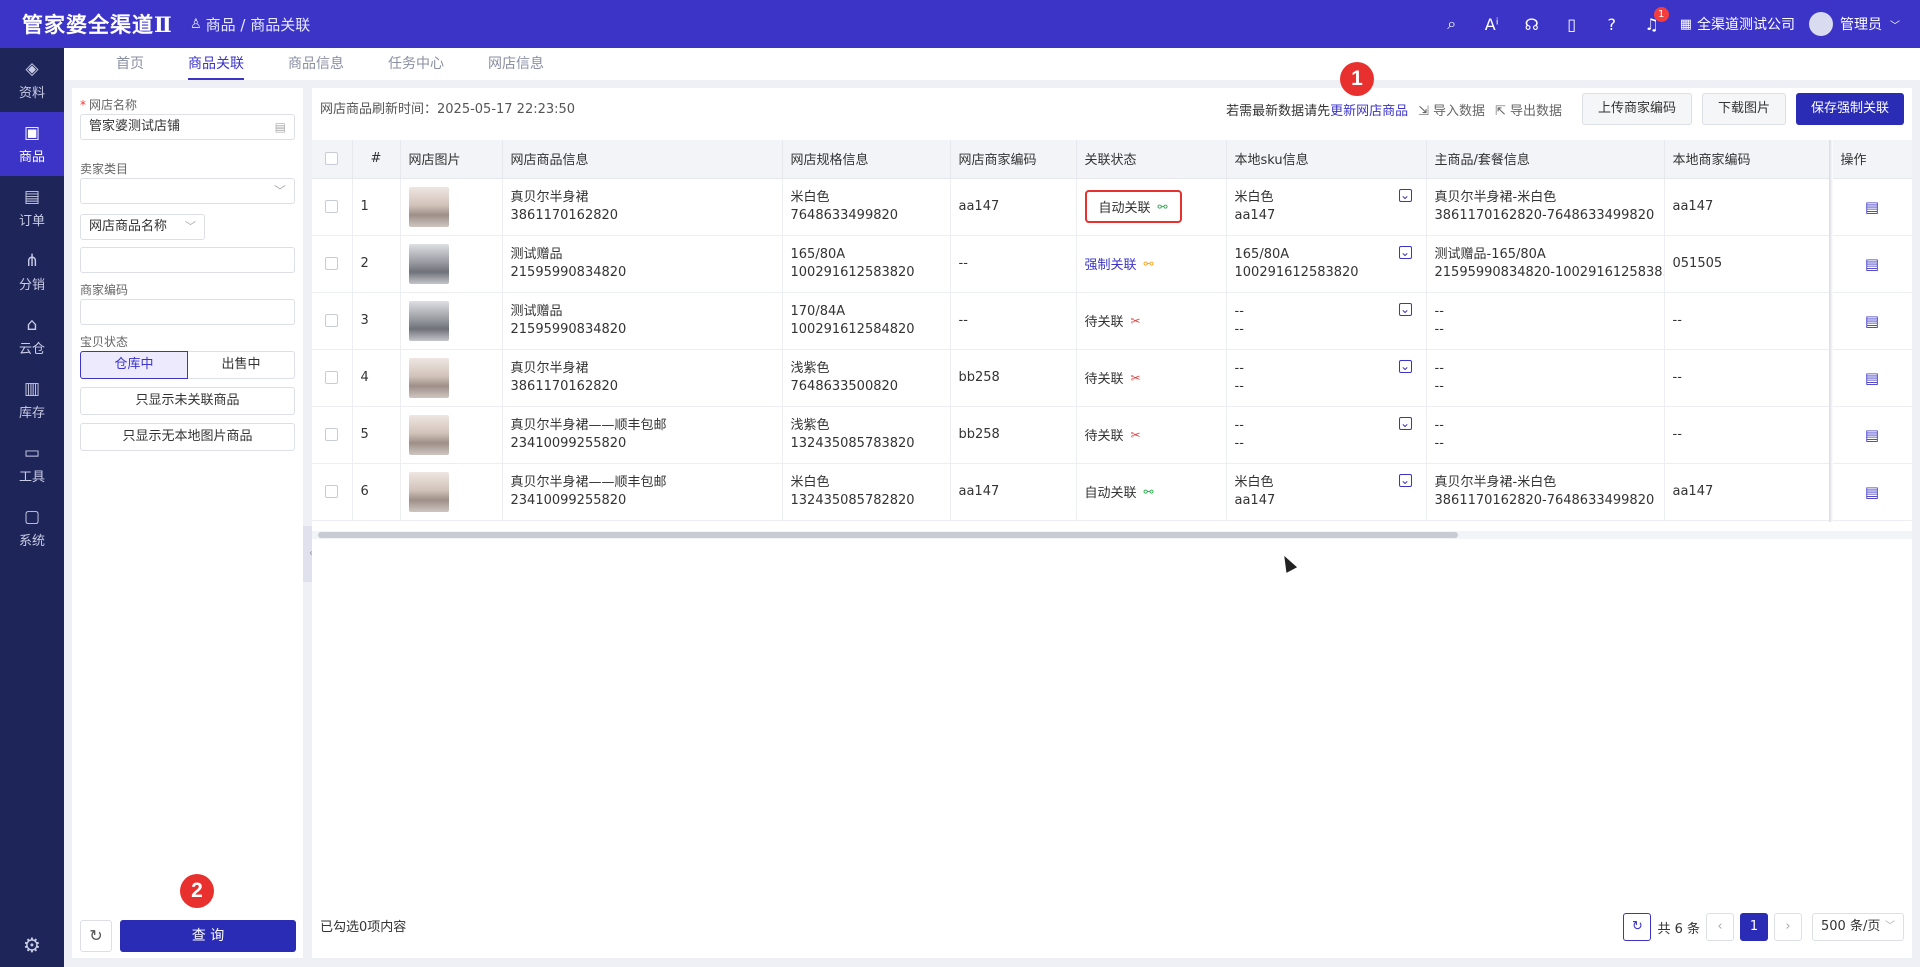 This screenshot has height=967, width=1920. What do you see at coordinates (1612, 24) in the screenshot?
I see `help-icon: ?` at bounding box center [1612, 24].